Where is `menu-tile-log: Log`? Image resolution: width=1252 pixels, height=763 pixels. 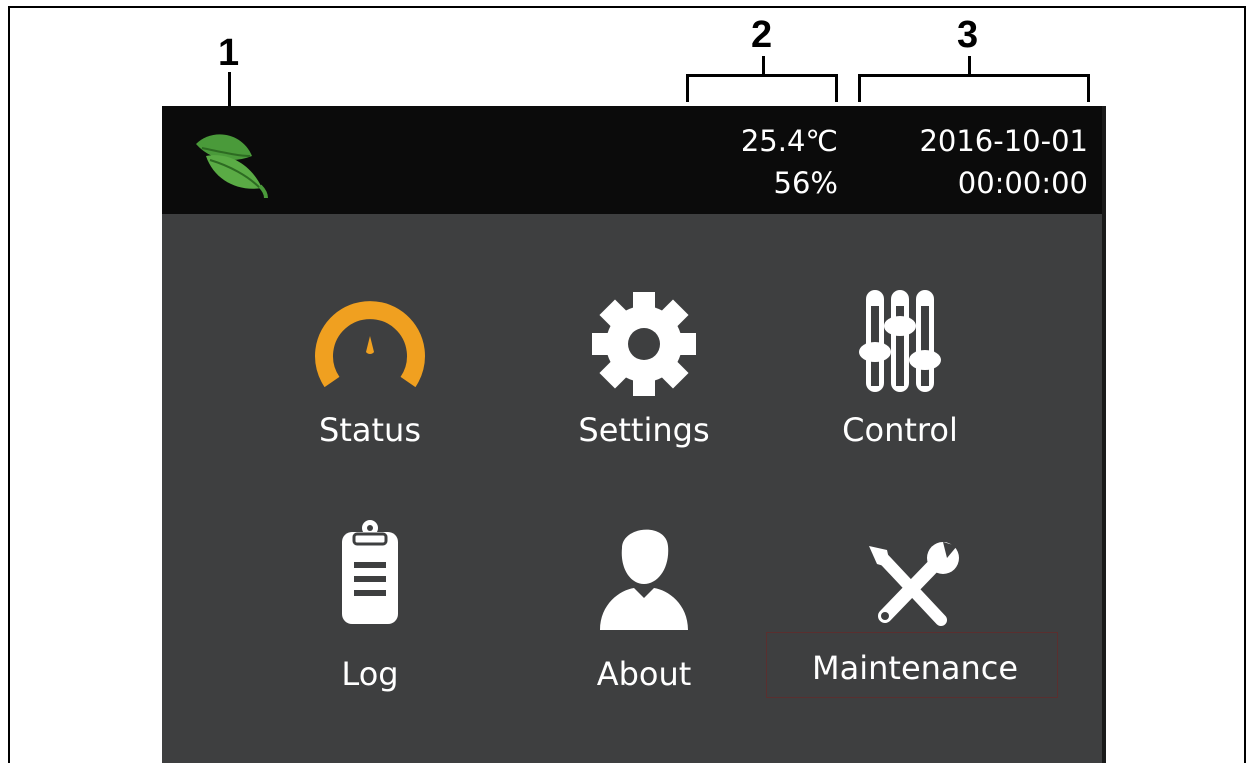
menu-tile-log: Log is located at coordinates (370, 608).